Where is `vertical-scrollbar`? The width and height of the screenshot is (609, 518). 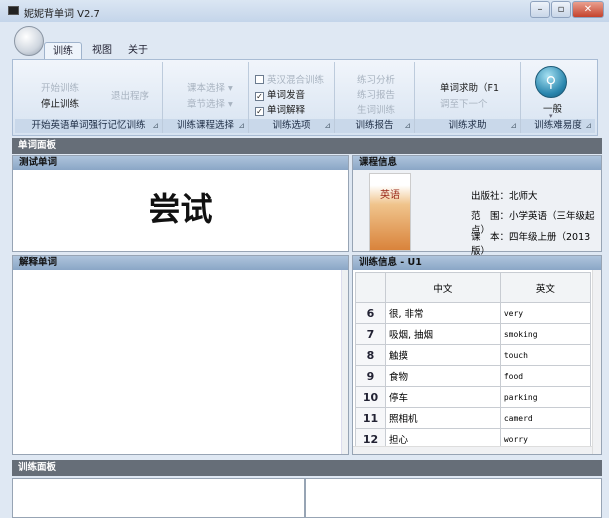
vertical-scrollbar is located at coordinates (596, 362).